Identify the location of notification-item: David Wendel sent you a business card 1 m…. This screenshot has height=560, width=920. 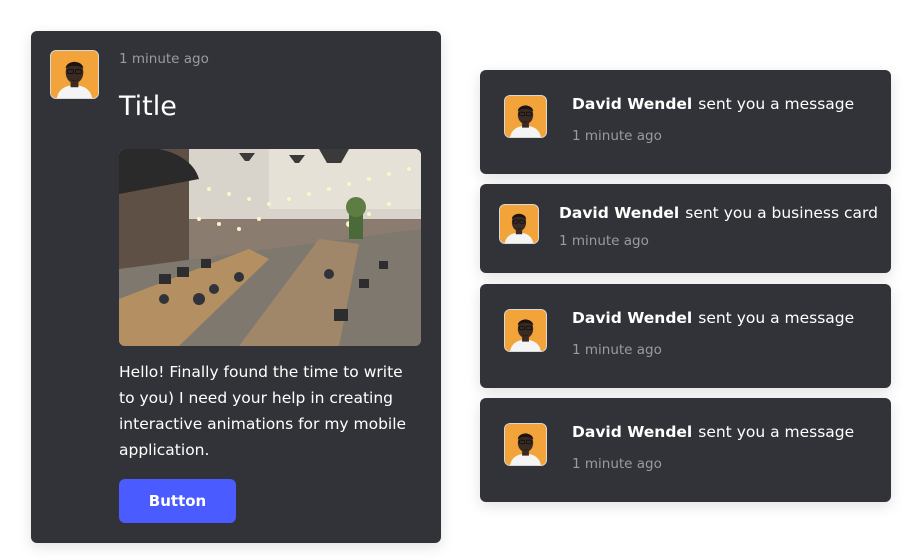
(685, 228).